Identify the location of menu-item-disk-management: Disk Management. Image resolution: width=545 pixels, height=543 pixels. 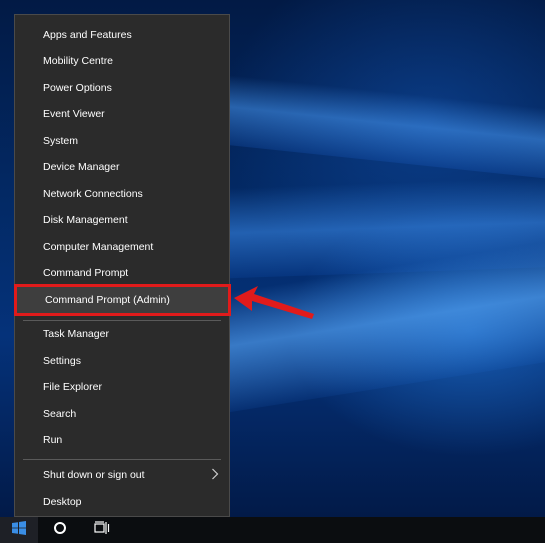
(122, 220).